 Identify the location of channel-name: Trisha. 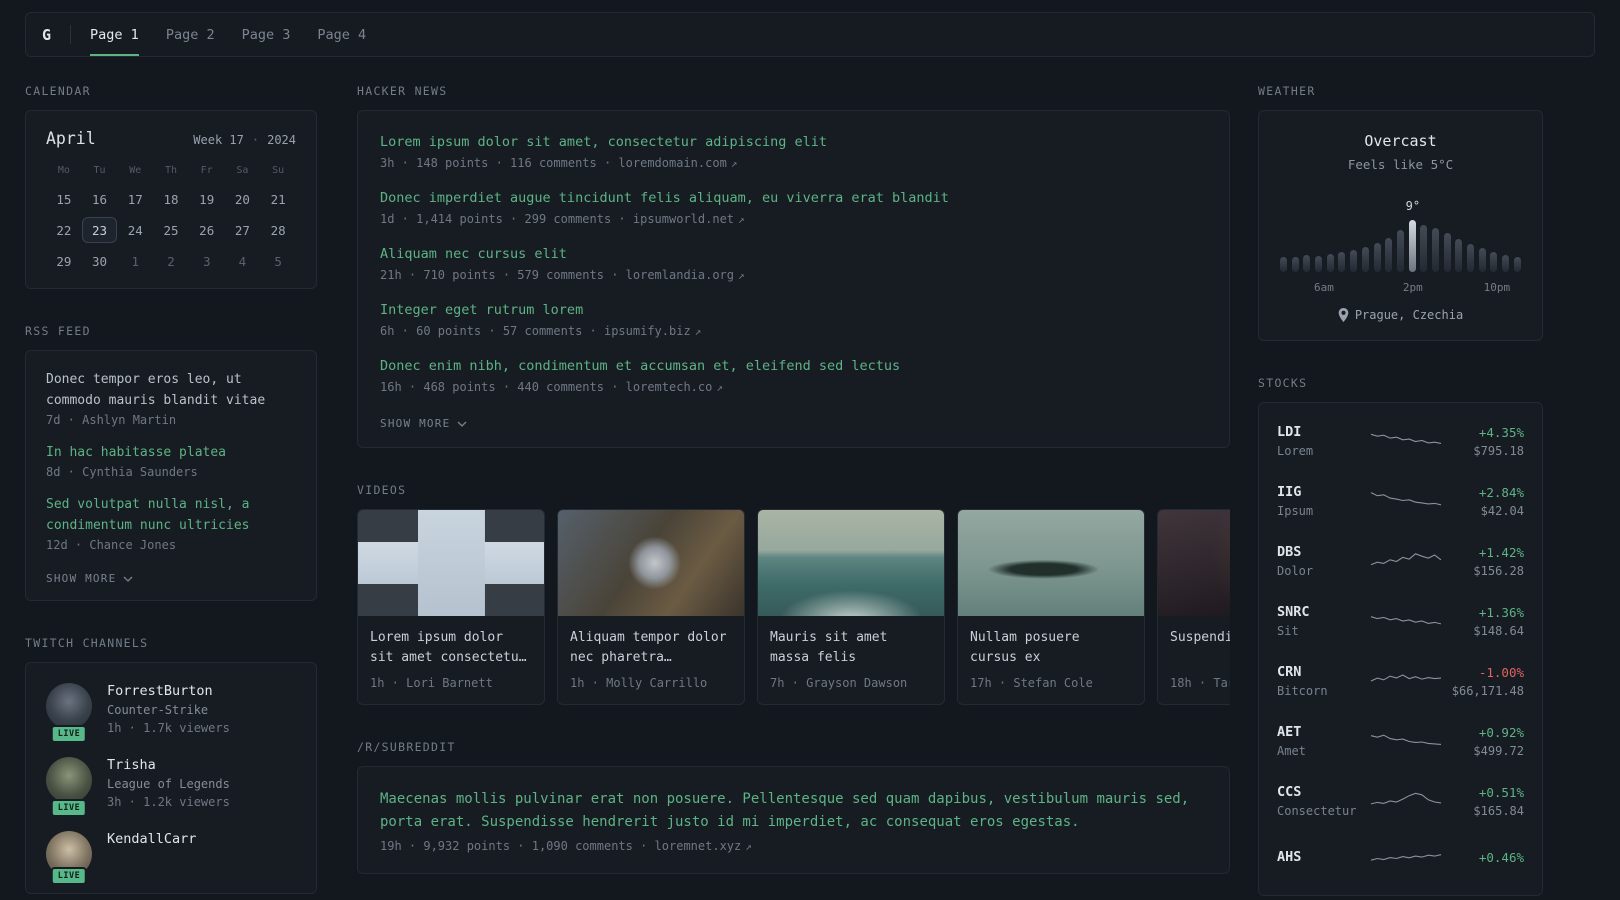
(168, 765).